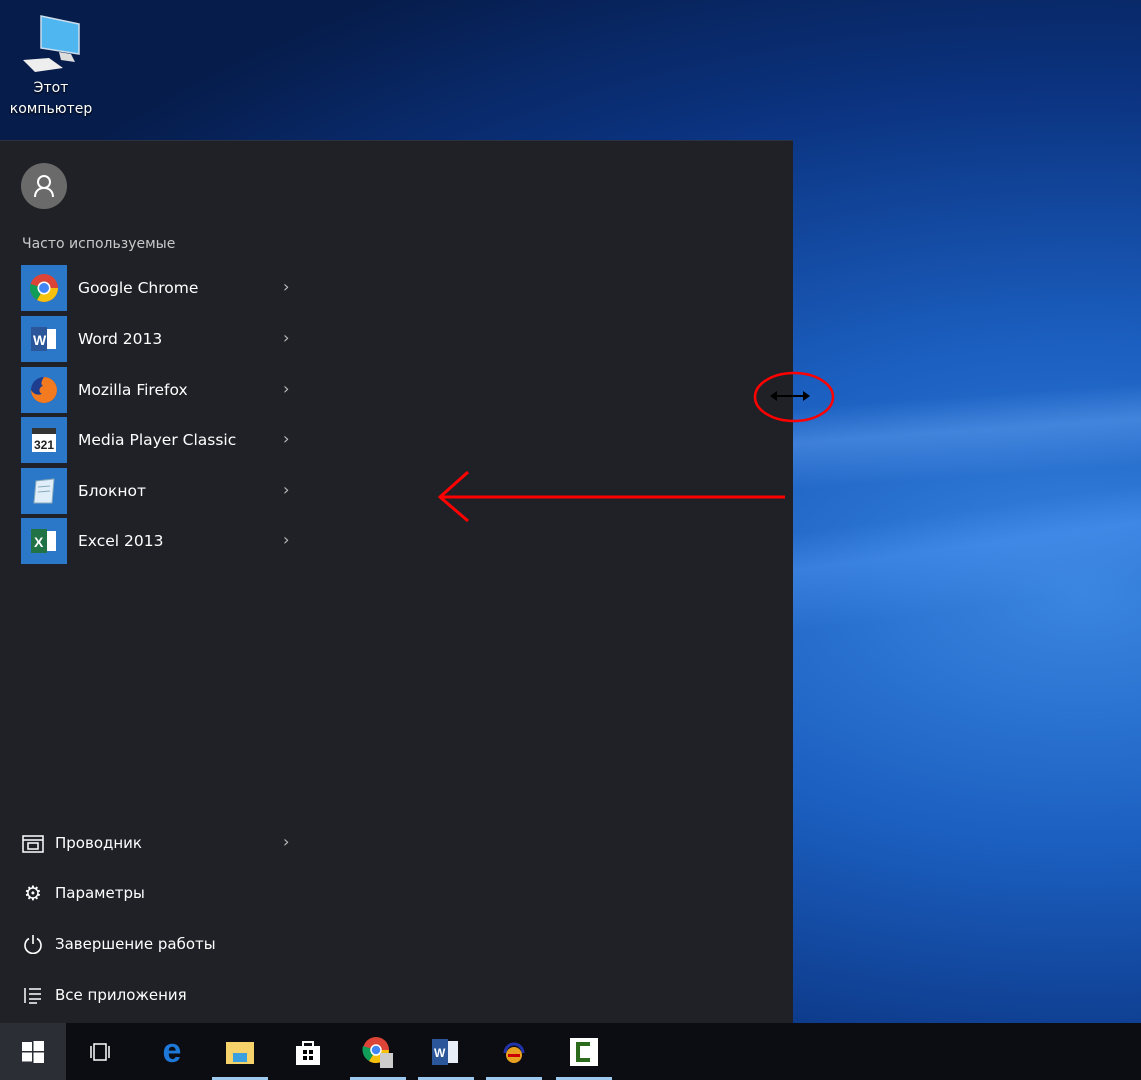 The height and width of the screenshot is (1080, 1141). Describe the element at coordinates (611, 496) in the screenshot. I see `annotation-arrow` at that location.